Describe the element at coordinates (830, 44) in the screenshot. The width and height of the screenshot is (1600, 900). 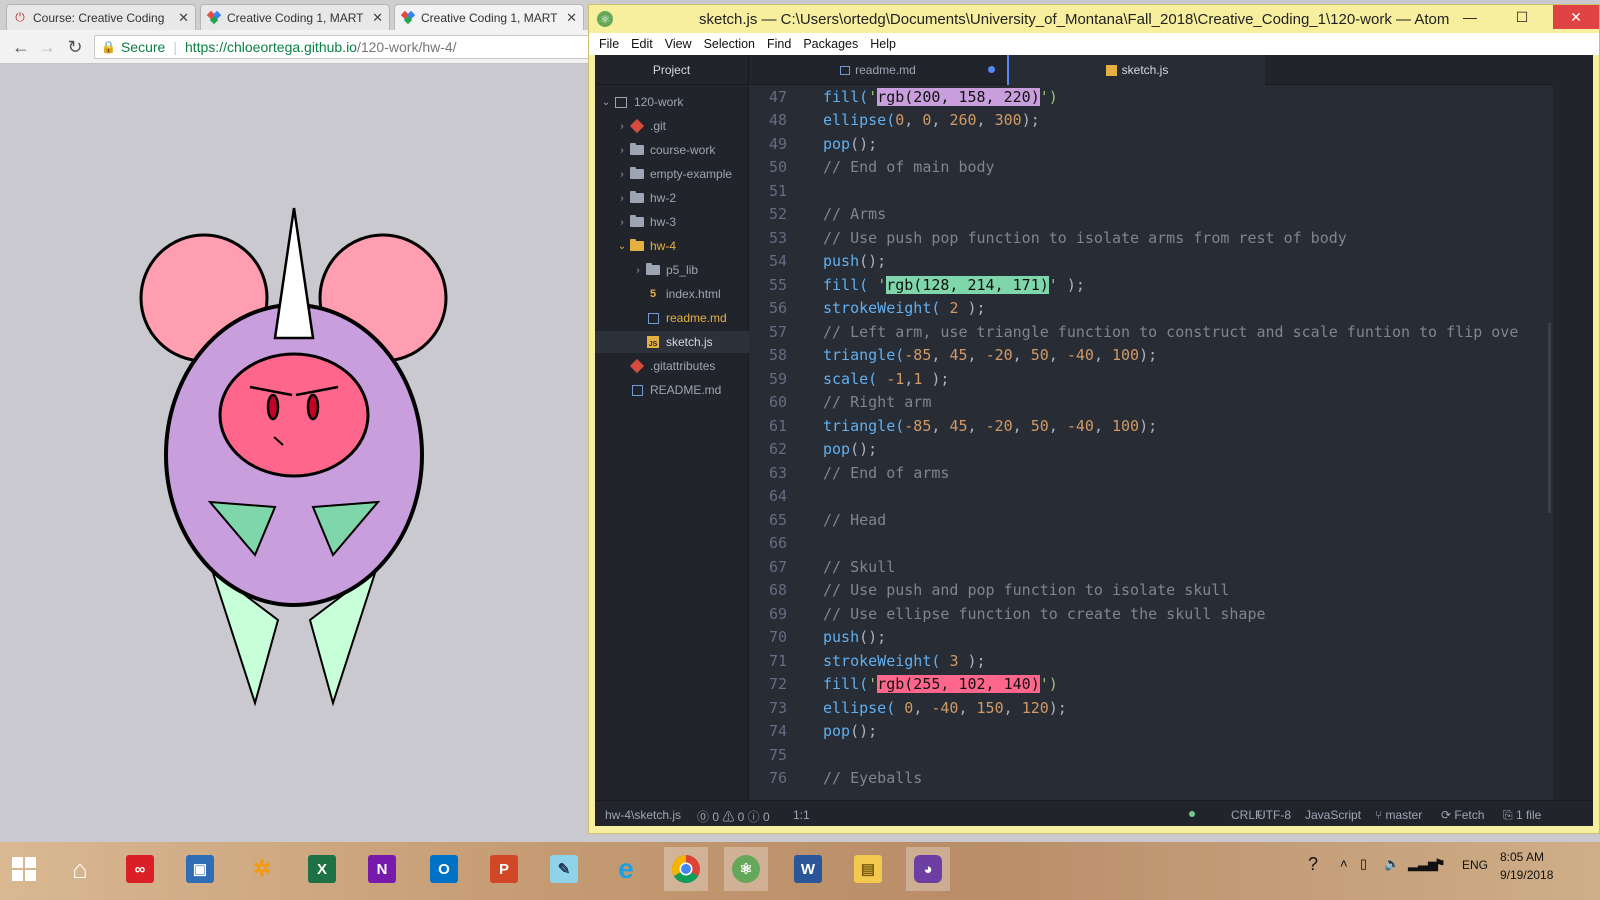
I see `menu-packages: Packages` at that location.